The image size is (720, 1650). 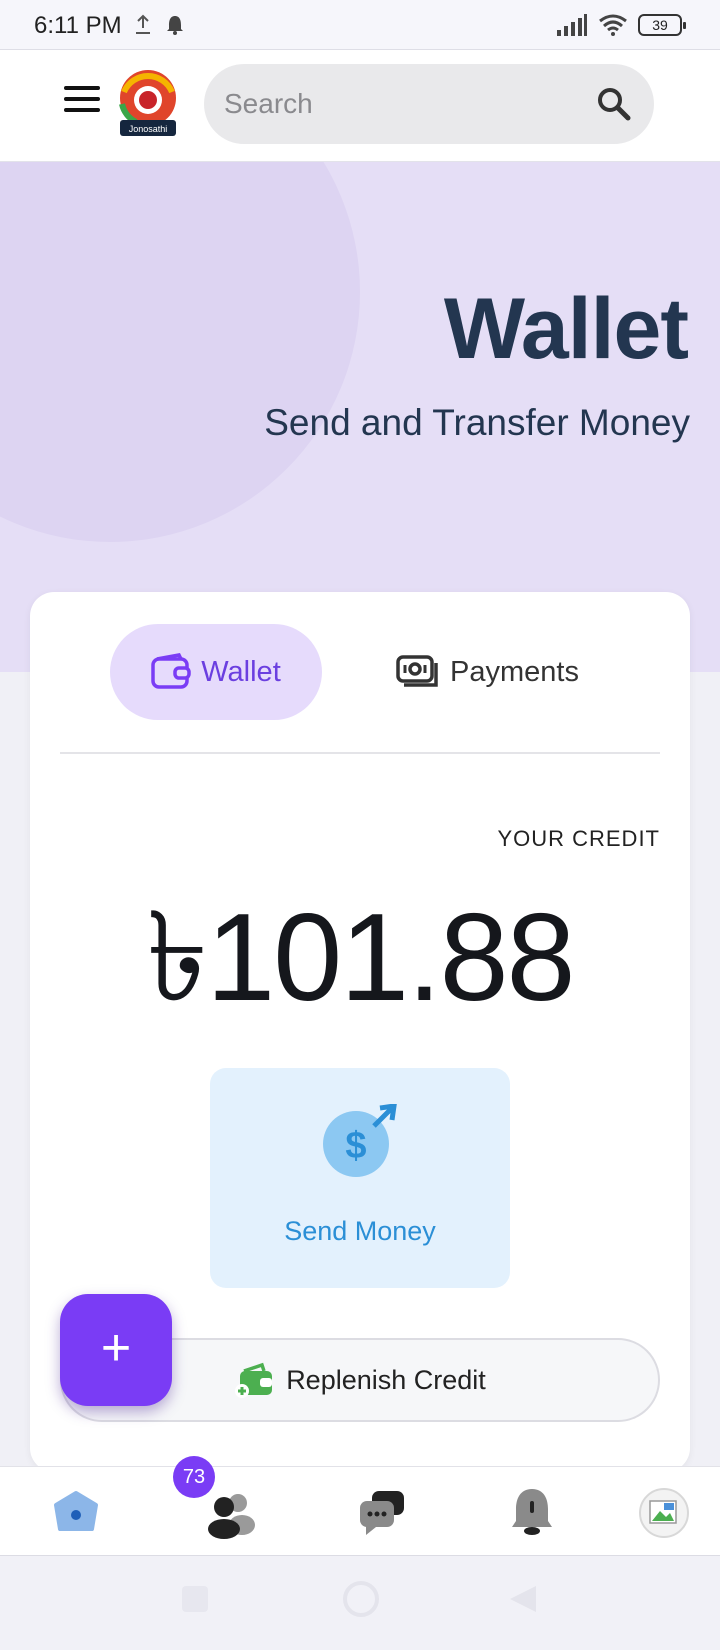 I want to click on home-circle-icon, so click(x=361, y=1599).